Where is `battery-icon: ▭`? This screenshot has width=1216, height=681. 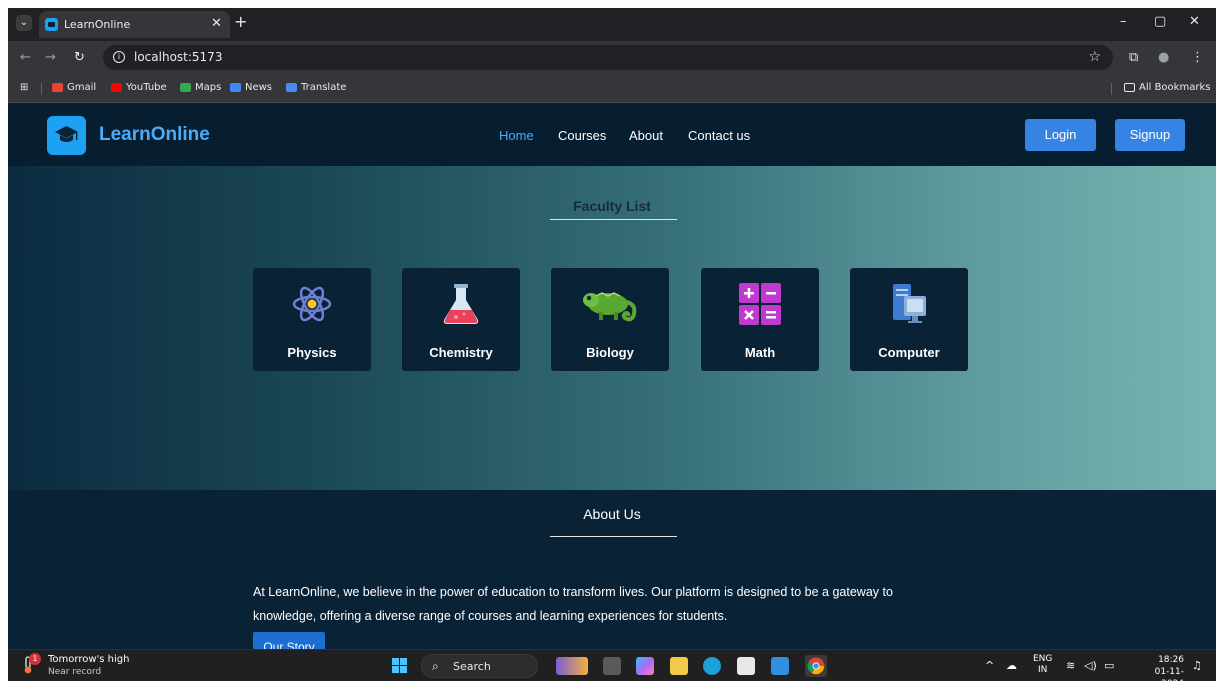 battery-icon: ▭ is located at coordinates (1109, 665).